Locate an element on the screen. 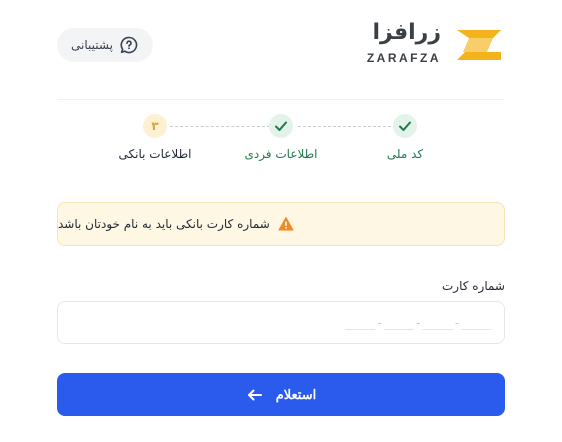  zarafza-logo-icon is located at coordinates (479, 45).